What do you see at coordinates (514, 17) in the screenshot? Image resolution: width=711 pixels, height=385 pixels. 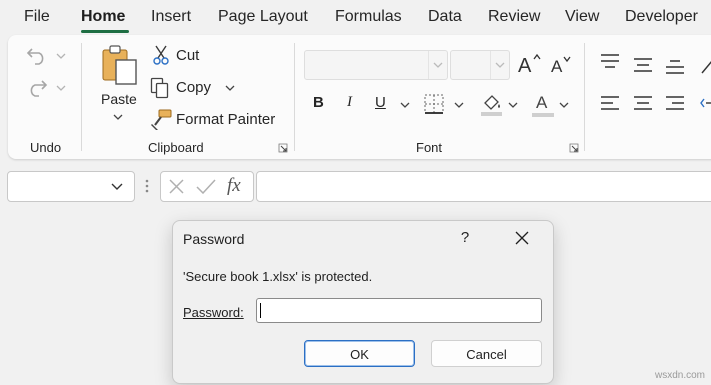 I see `tab-review: Review` at bounding box center [514, 17].